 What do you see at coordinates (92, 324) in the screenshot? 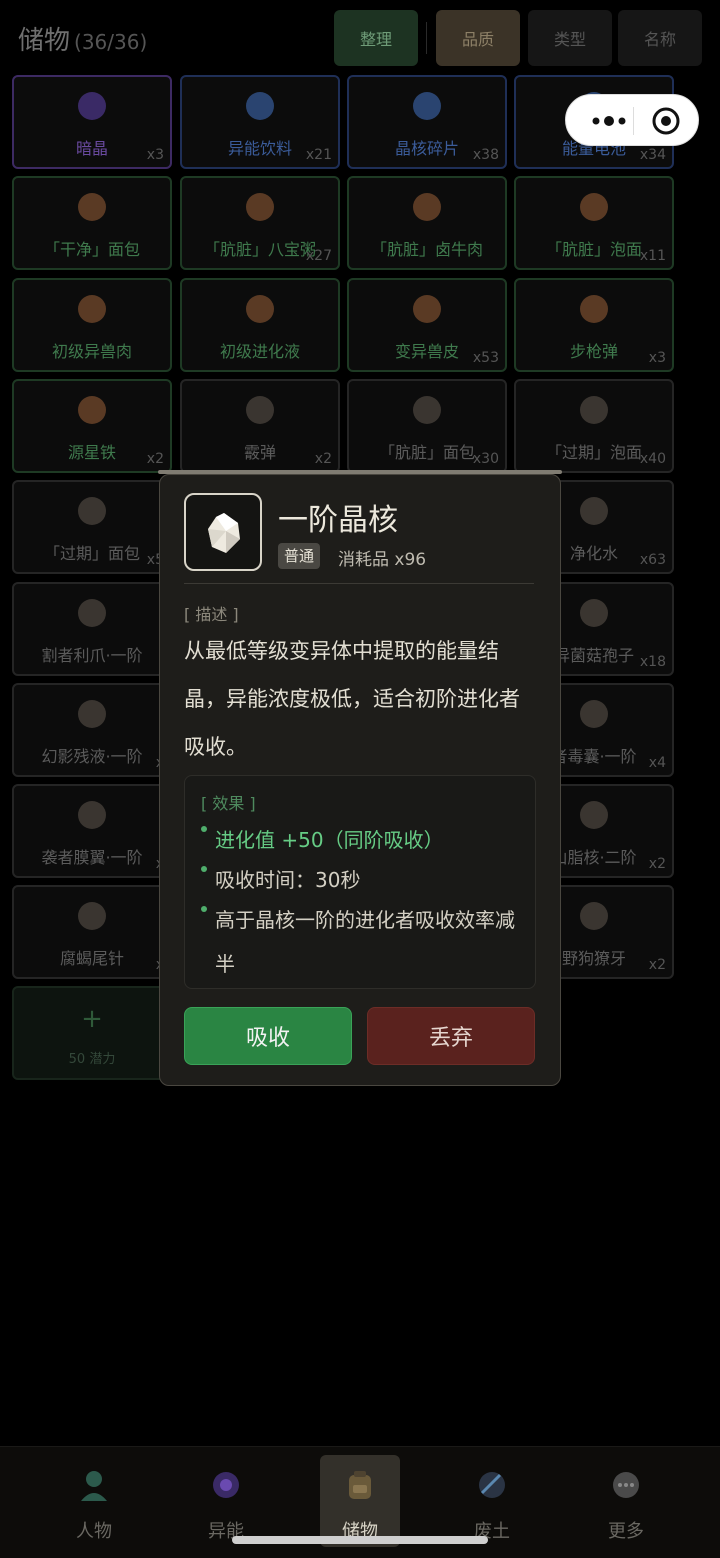
I see `inventory-slot: 初级异兽肉` at bounding box center [92, 324].